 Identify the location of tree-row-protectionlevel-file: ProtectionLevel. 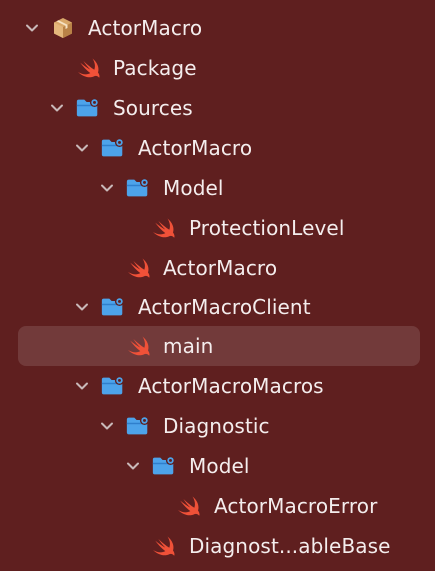
(217, 228).